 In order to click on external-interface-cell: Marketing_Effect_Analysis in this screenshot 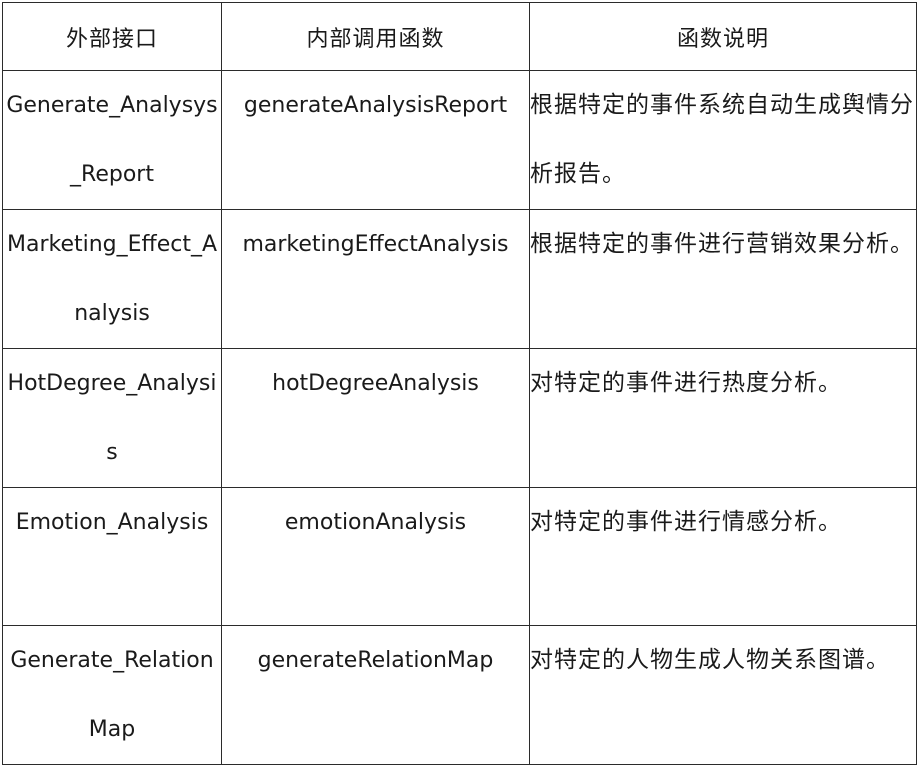, I will do `click(112, 279)`.